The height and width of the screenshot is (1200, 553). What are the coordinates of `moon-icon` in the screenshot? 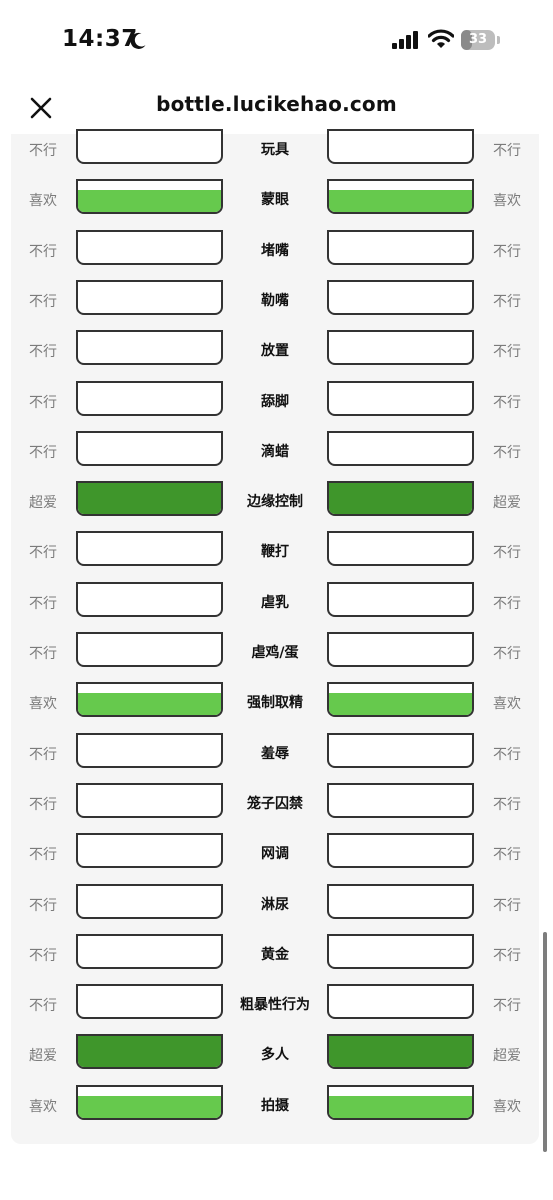 It's located at (138, 40).